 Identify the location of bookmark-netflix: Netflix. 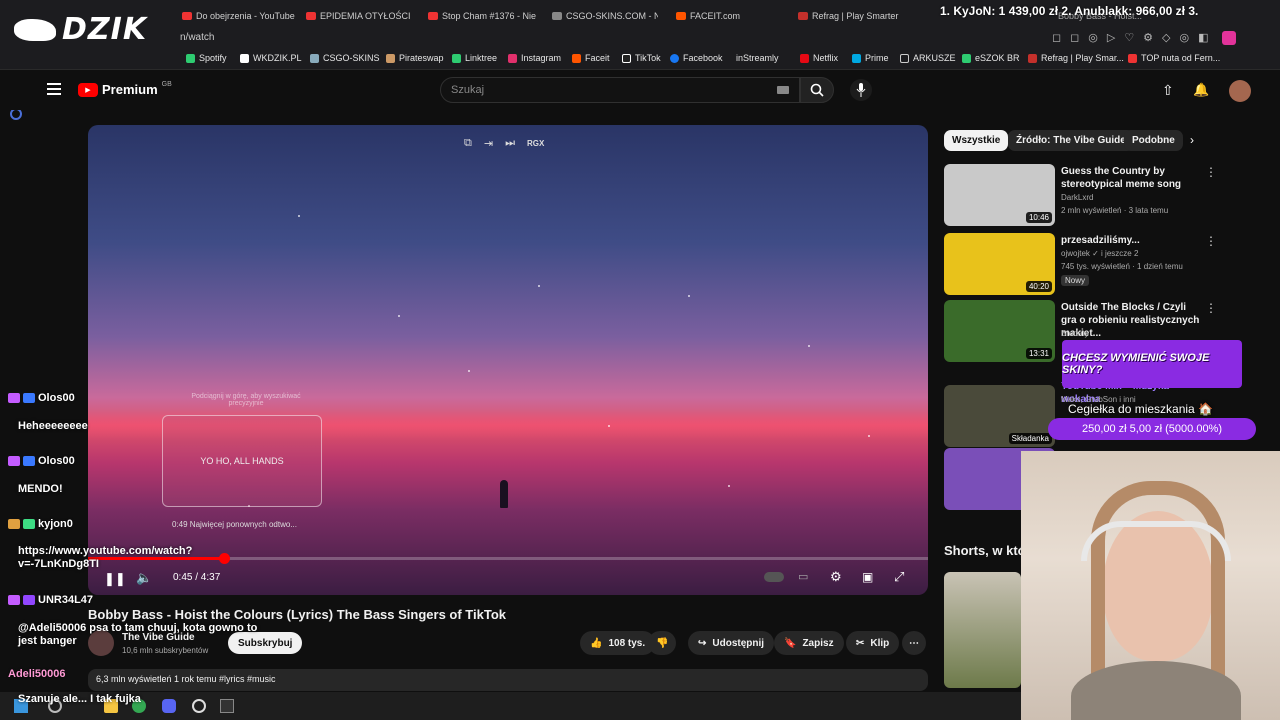
(819, 58).